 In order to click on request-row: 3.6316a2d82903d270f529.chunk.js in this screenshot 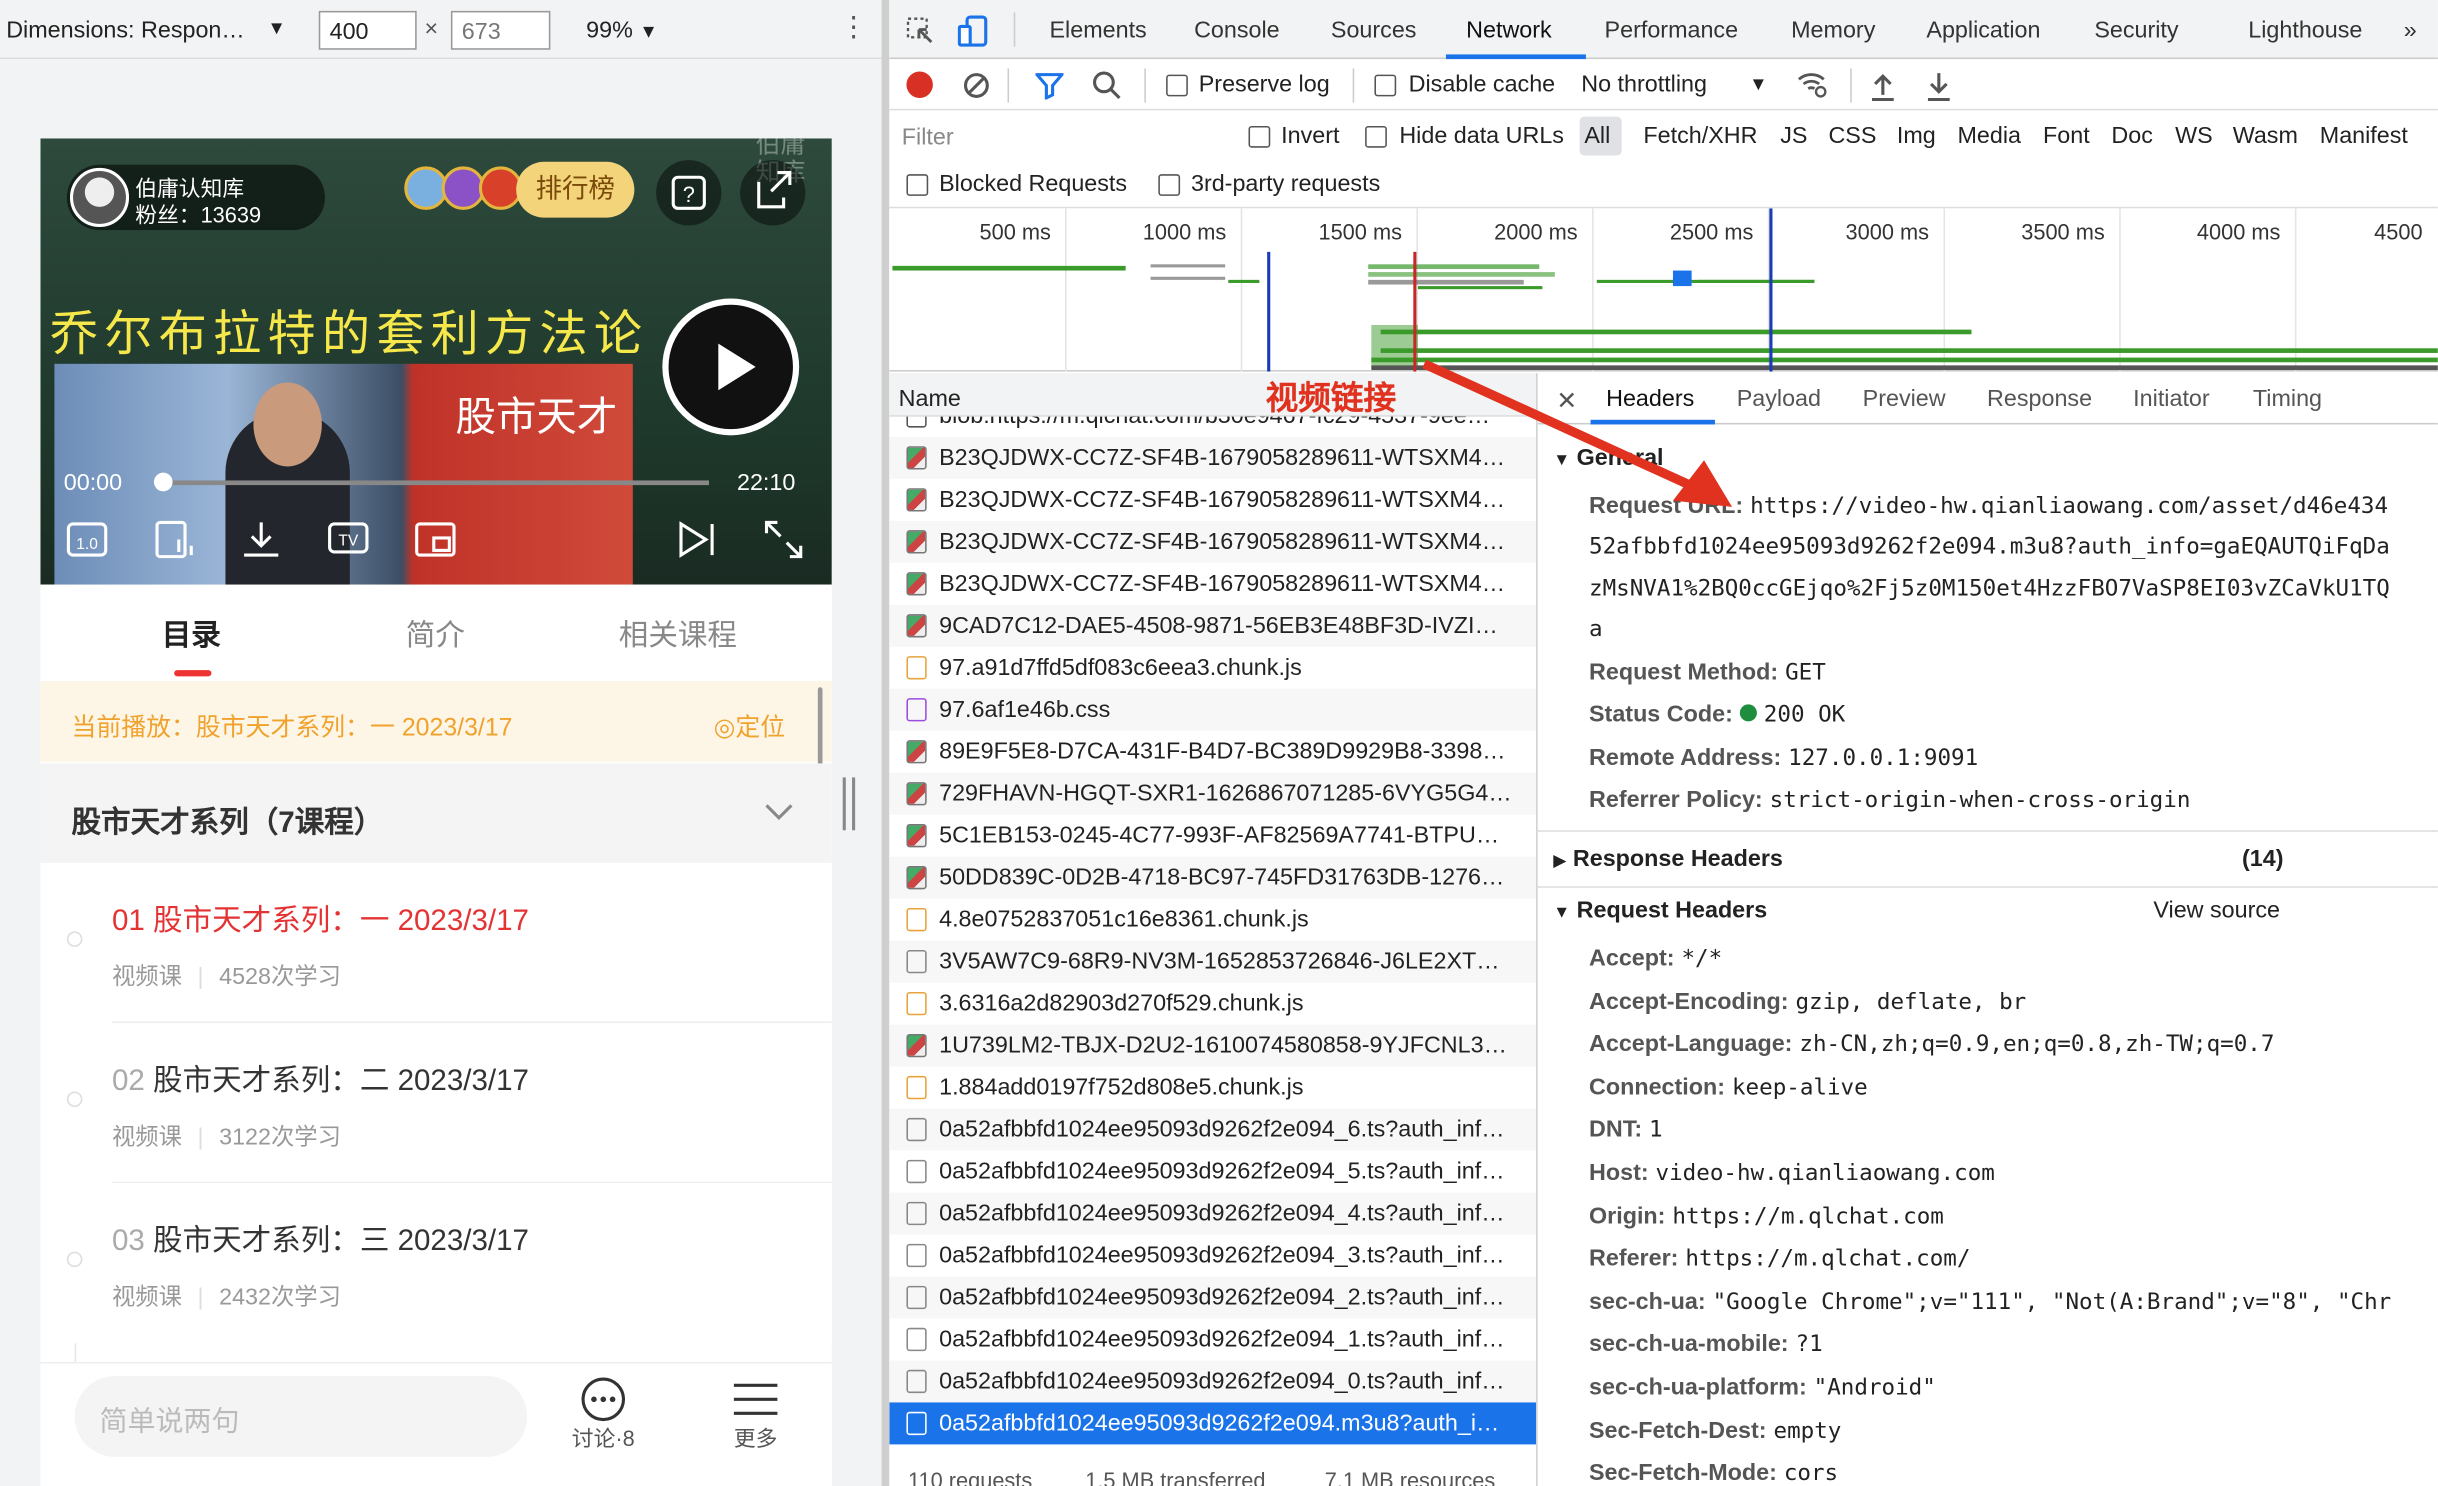, I will do `click(1212, 1004)`.